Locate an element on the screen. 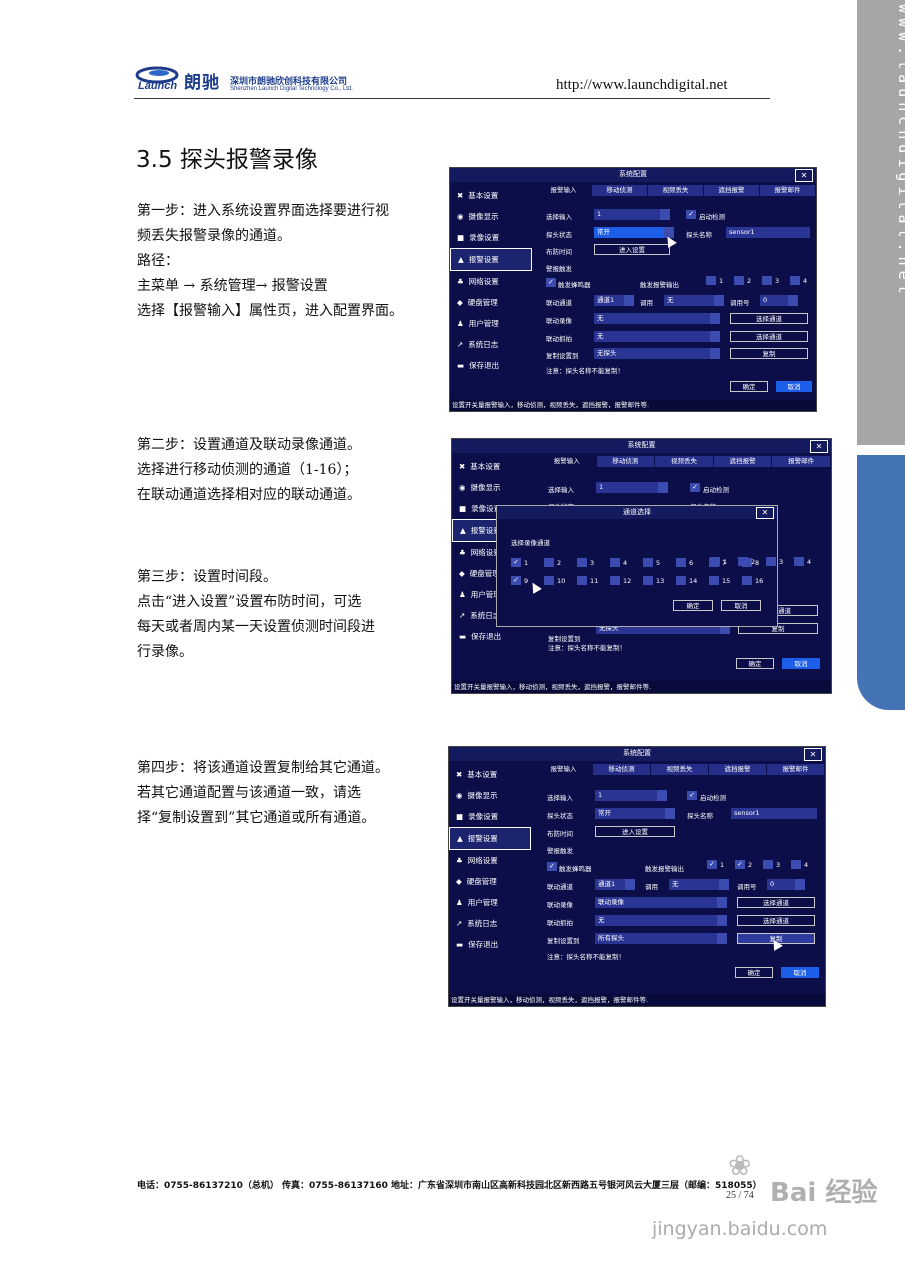  channel-checkbox-1: ✓ is located at coordinates (516, 562).